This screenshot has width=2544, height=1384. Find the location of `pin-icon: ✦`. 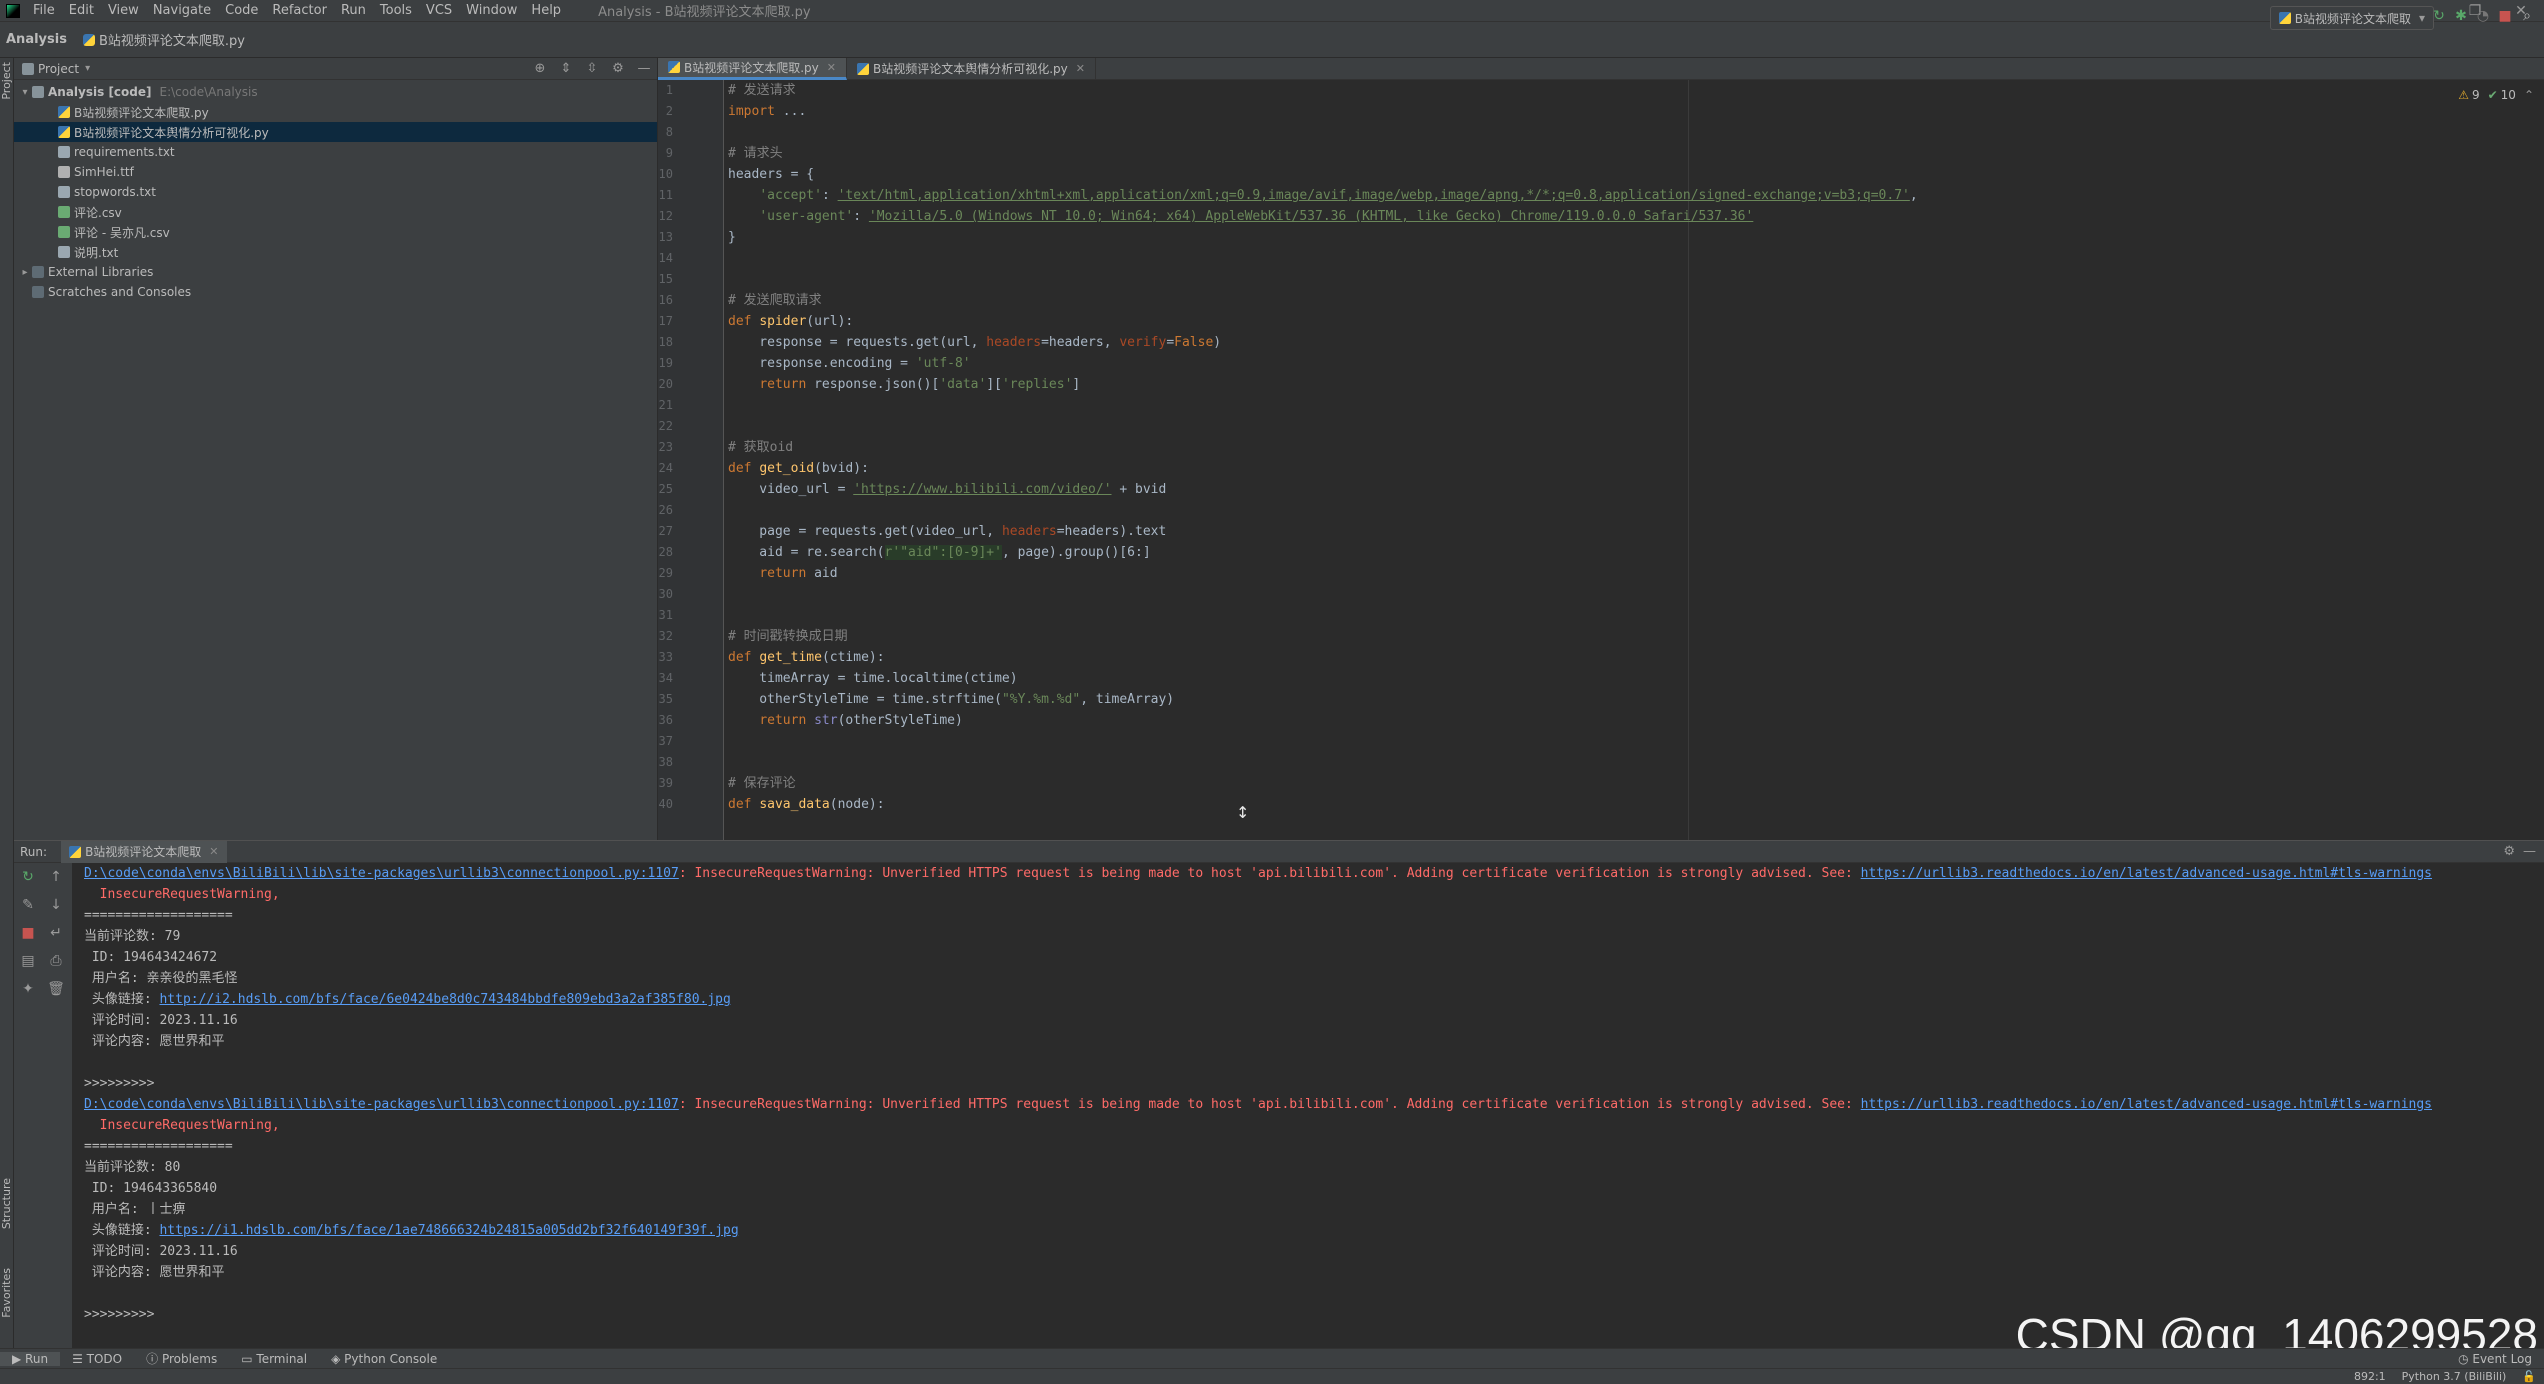

pin-icon: ✦ is located at coordinates (28, 989).